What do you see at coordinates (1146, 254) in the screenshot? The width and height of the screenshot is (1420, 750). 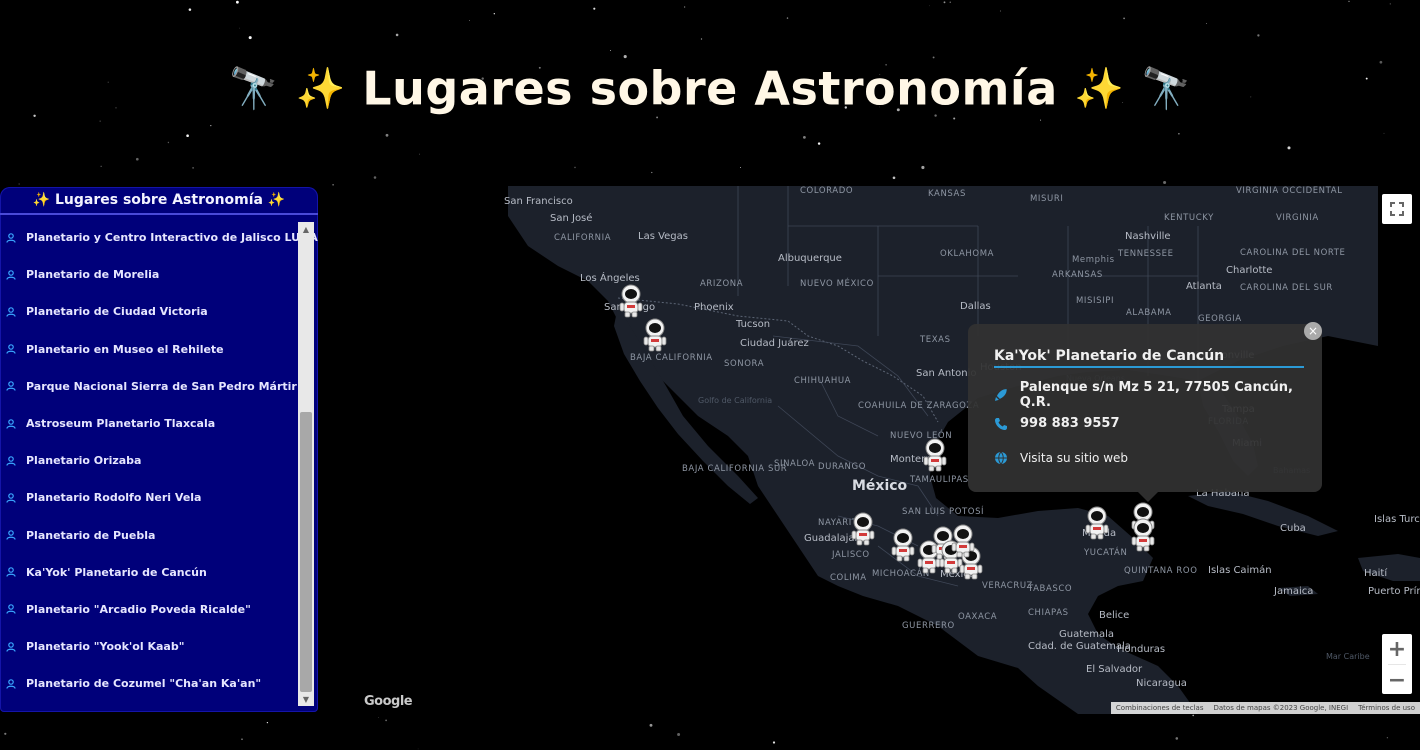 I see `map-state-label-tennessee: TENNESSEE` at bounding box center [1146, 254].